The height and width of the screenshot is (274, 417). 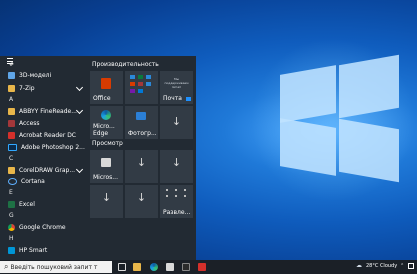 What do you see at coordinates (106, 122) in the screenshot?
I see `tile-microsoft-edge: Micro... Edge` at bounding box center [106, 122].